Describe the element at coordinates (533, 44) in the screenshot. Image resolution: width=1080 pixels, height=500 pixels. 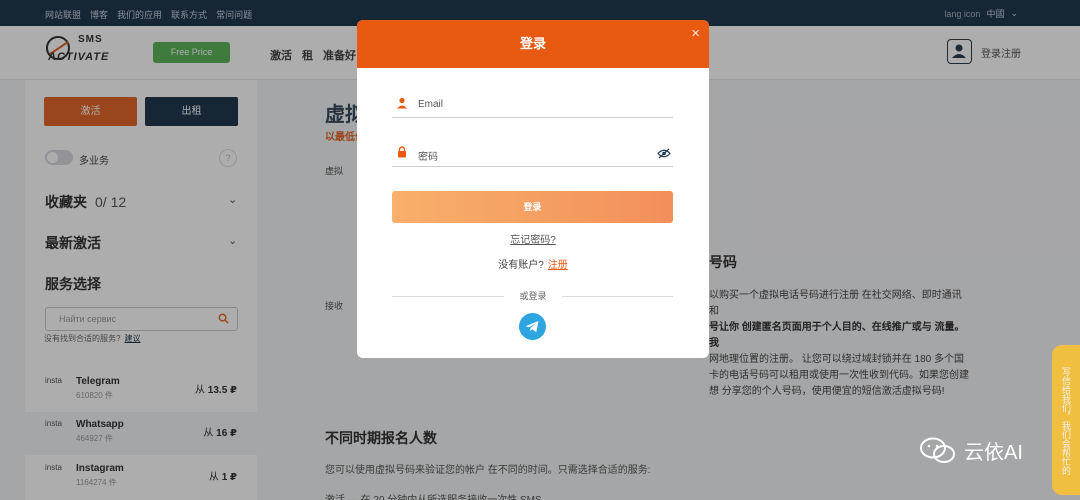
I see `modal-title: 登录` at that location.